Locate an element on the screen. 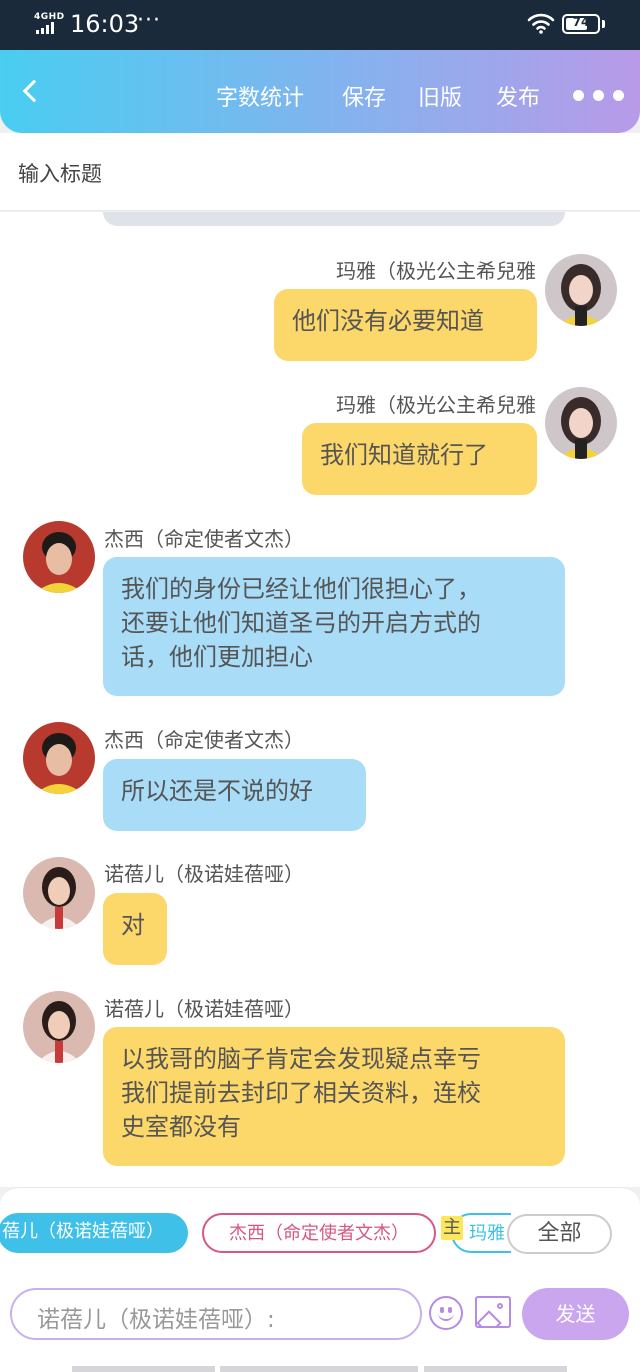 This screenshot has width=640, height=1372. message-bubble: 对 is located at coordinates (135, 929).